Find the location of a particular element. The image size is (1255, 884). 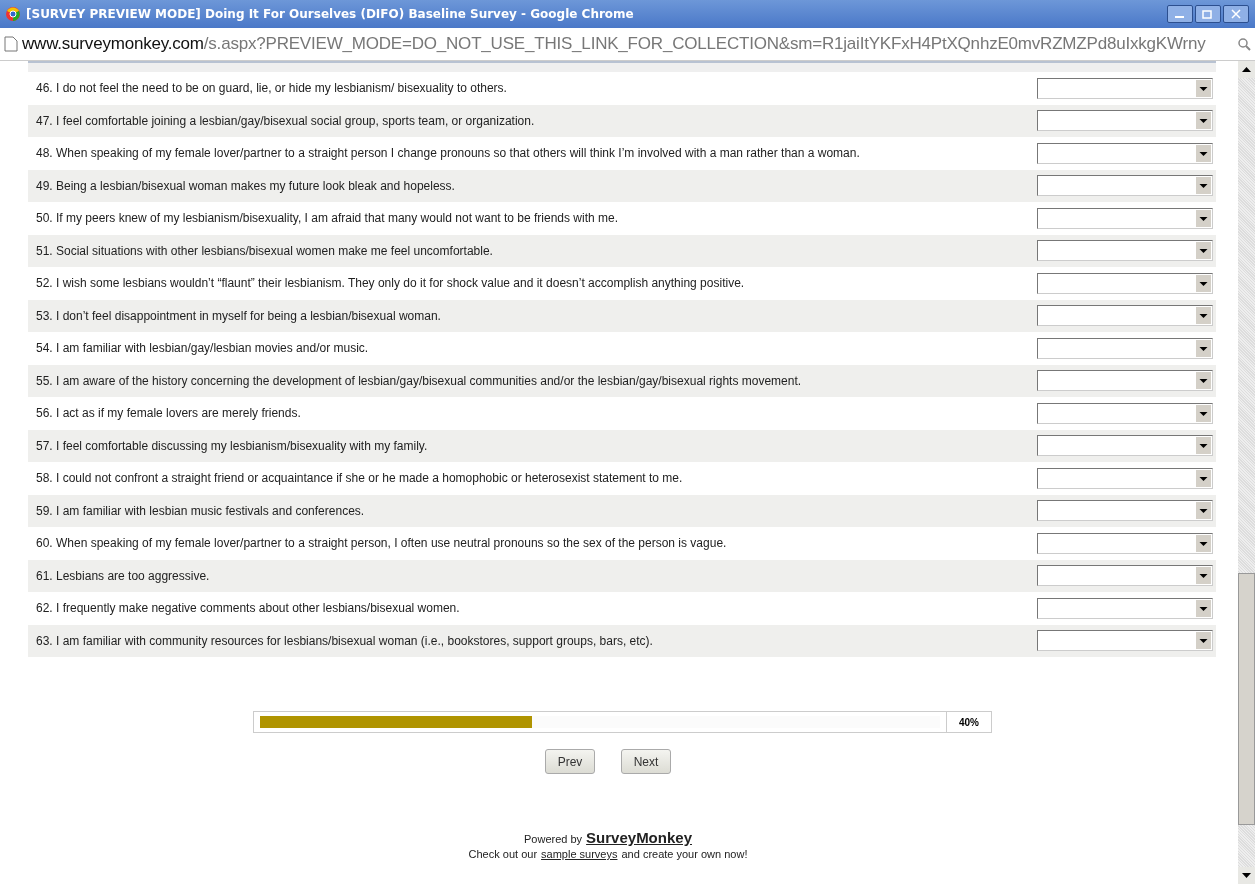

question-text: 58. I could not confront a straight friend or acquaintance if she or he made a homophobic or heterosexist statement to me. is located at coordinates (360, 478).